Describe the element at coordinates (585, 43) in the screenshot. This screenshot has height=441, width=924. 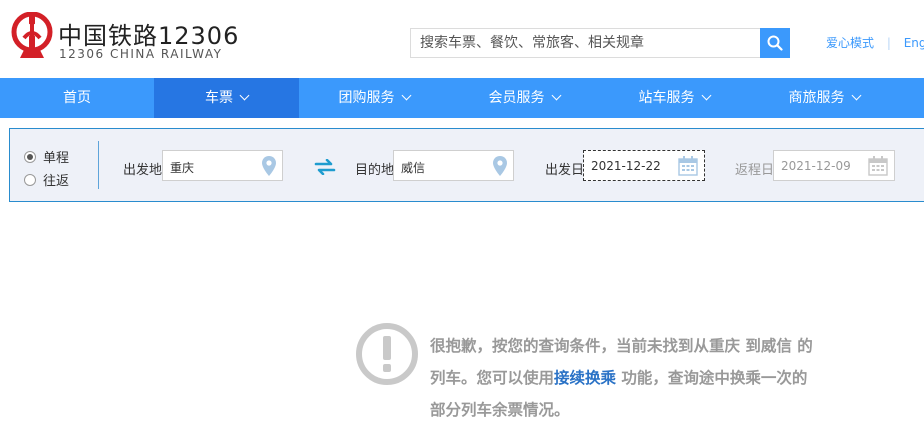
I see `search-input` at that location.